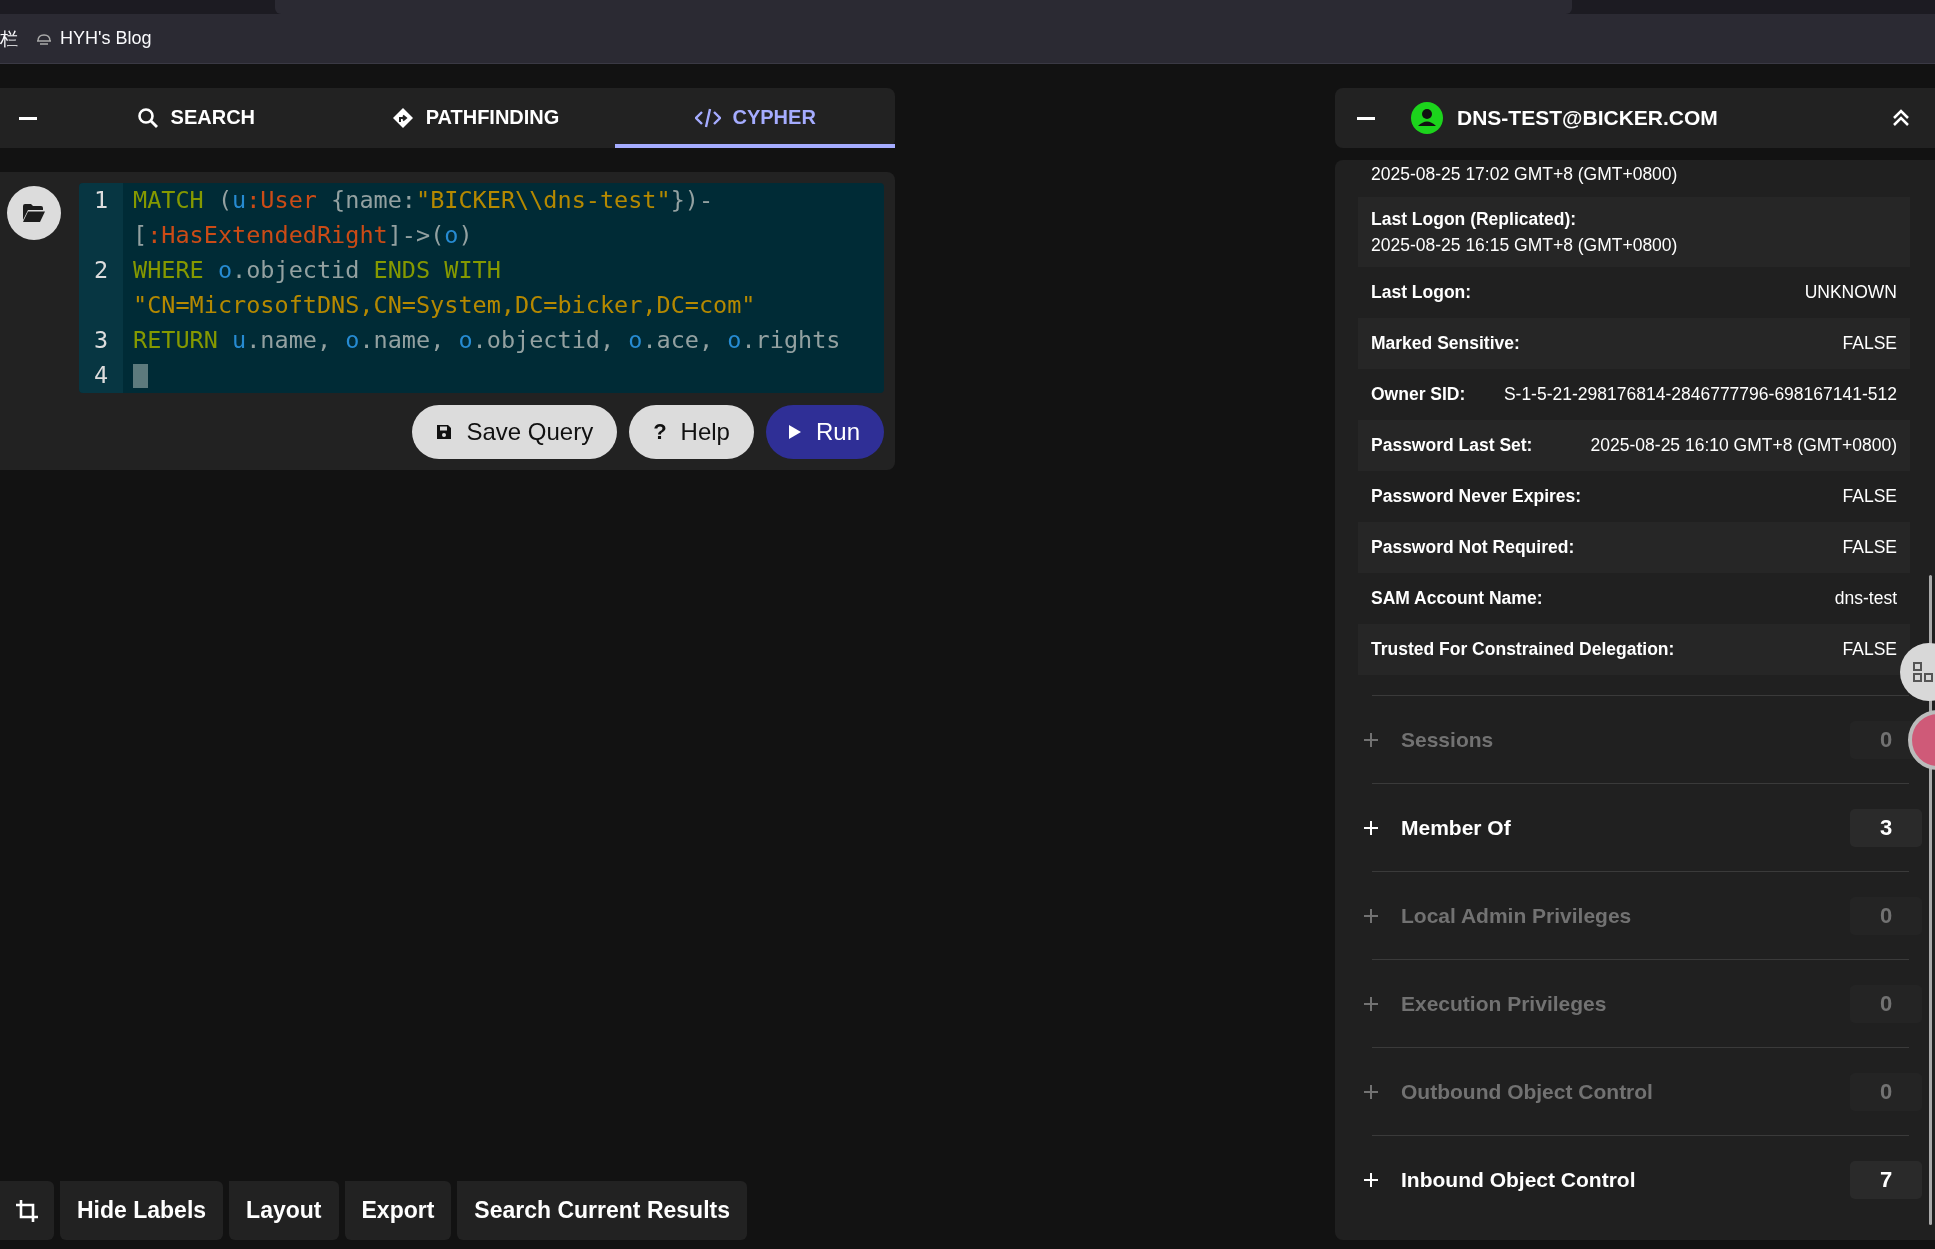 The width and height of the screenshot is (1935, 1249). What do you see at coordinates (423, 200) in the screenshot?
I see `code-line: MATCH (u:User {name:"BICKER\\dns-test"})-` at bounding box center [423, 200].